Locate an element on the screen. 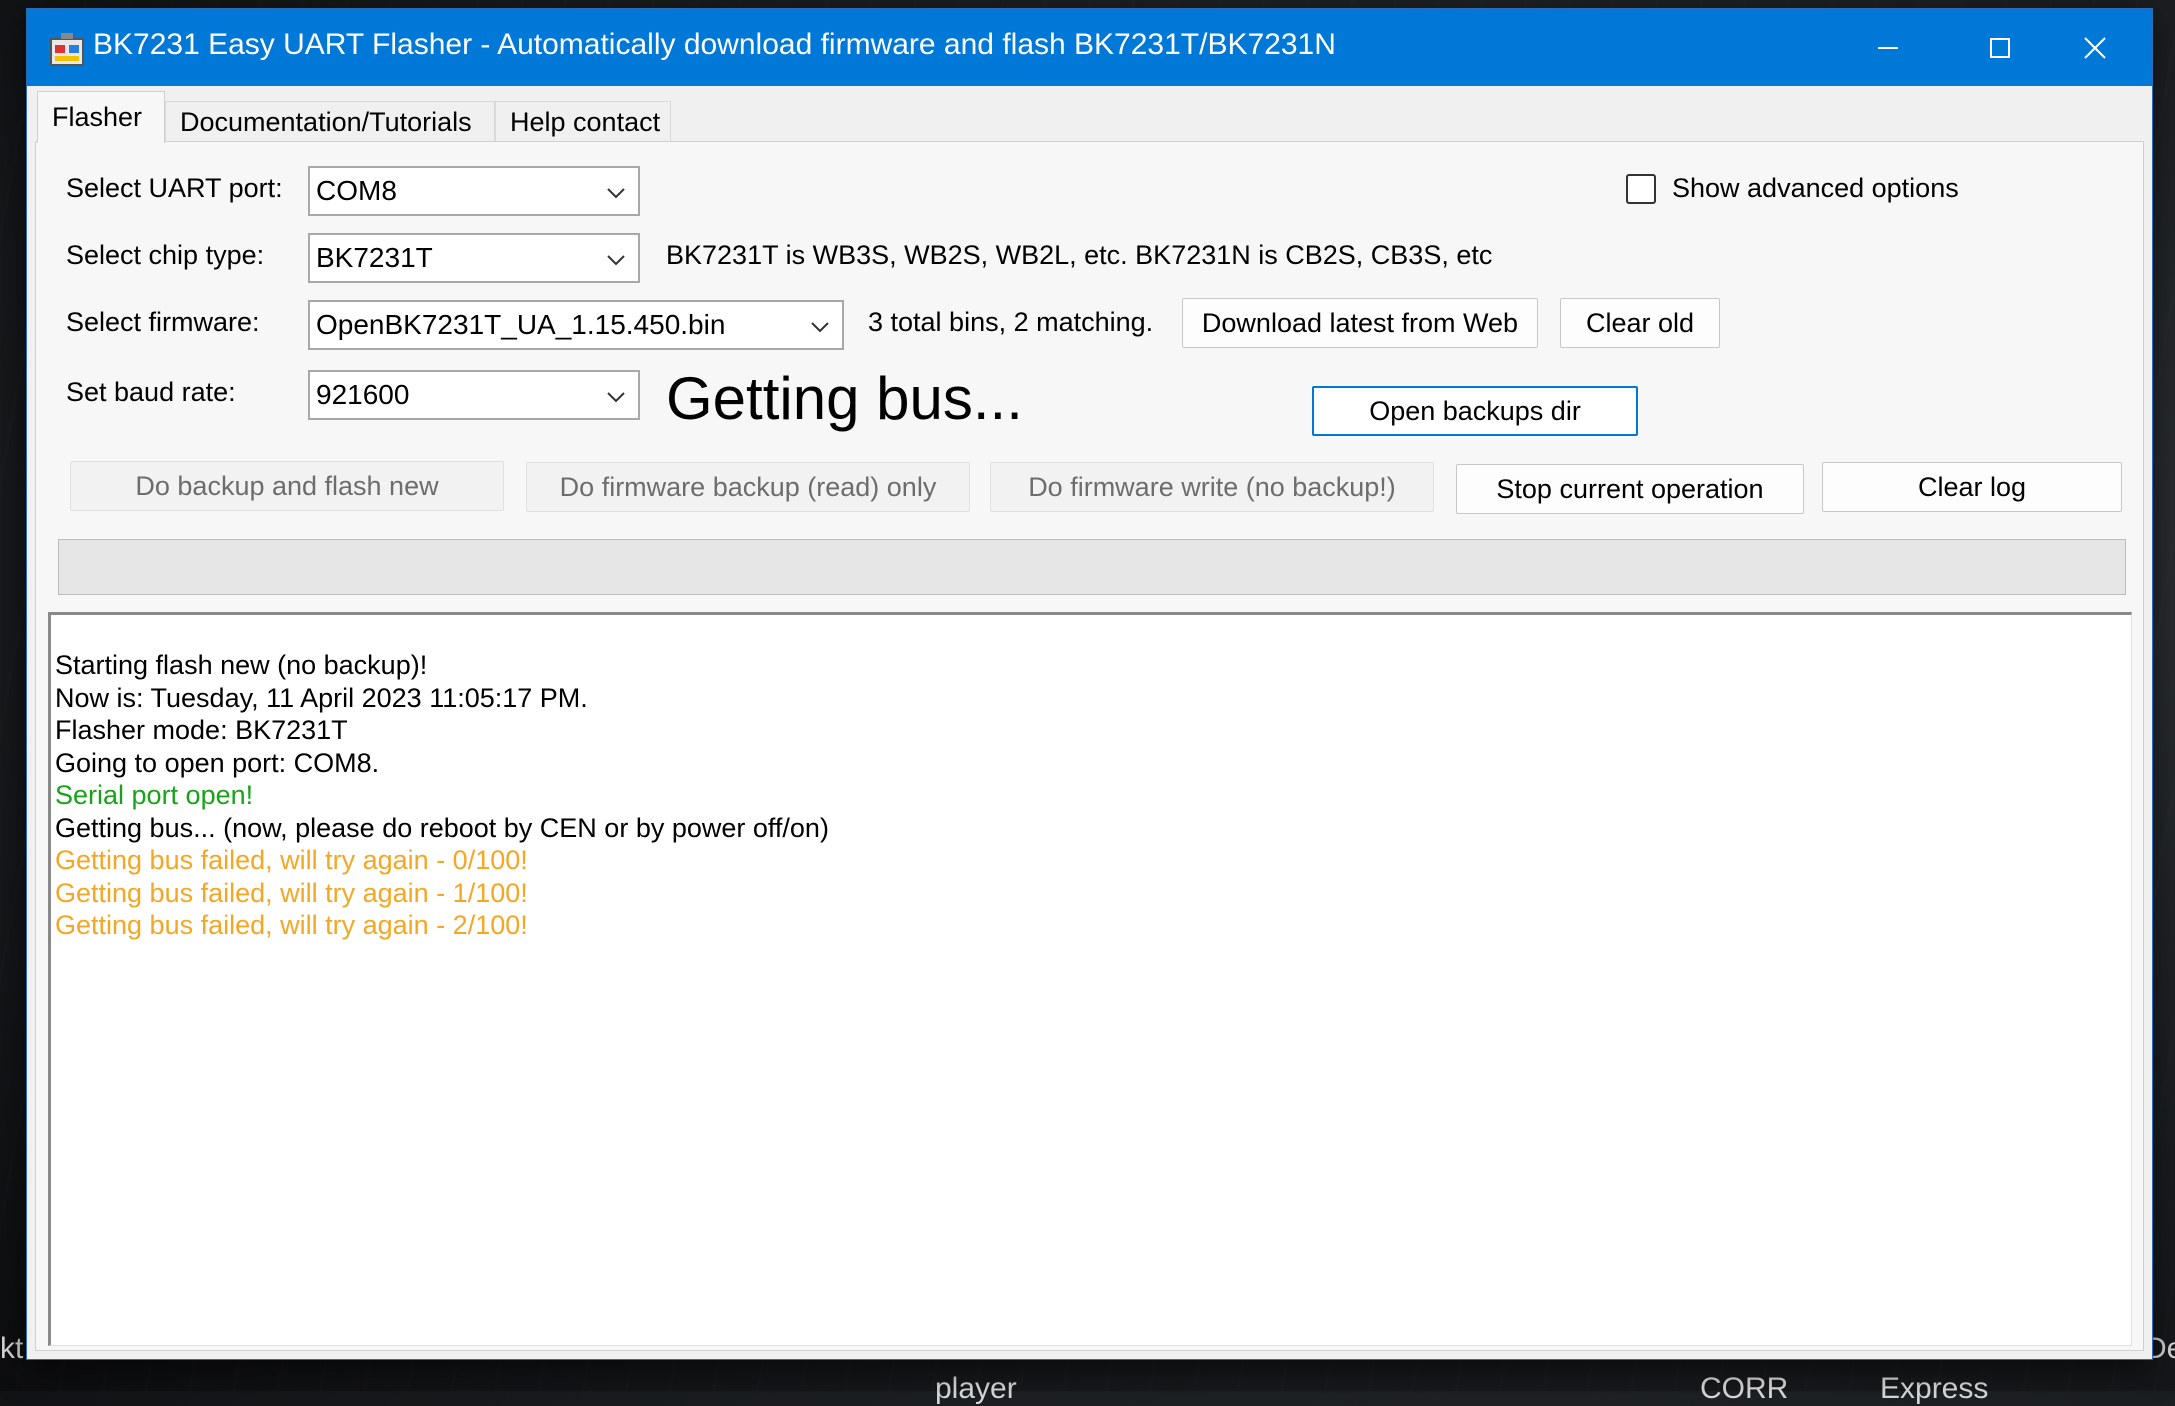 This screenshot has width=2175, height=1406. backup-only-button: Do firmware backup (read) only is located at coordinates (748, 487).